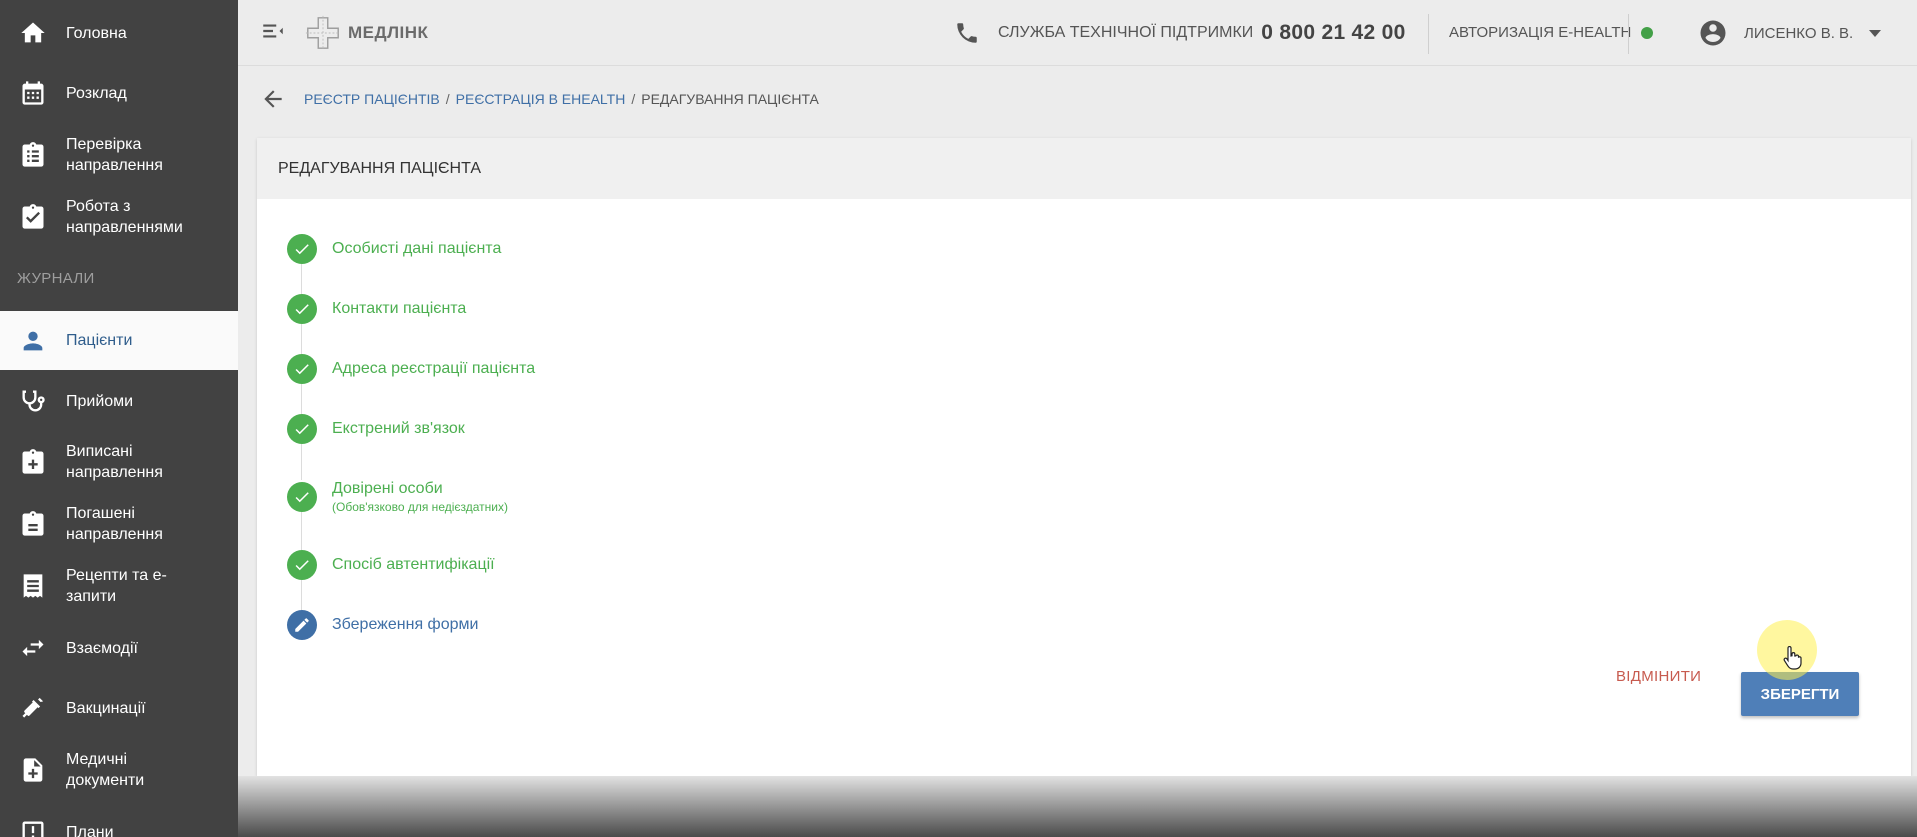 The height and width of the screenshot is (837, 1917). I want to click on sidebar-item-label: Головна, so click(96, 33).